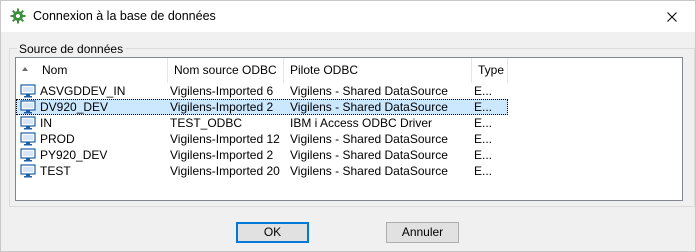 This screenshot has width=696, height=252. Describe the element at coordinates (71, 49) in the screenshot. I see `group-label: Source de données` at that location.